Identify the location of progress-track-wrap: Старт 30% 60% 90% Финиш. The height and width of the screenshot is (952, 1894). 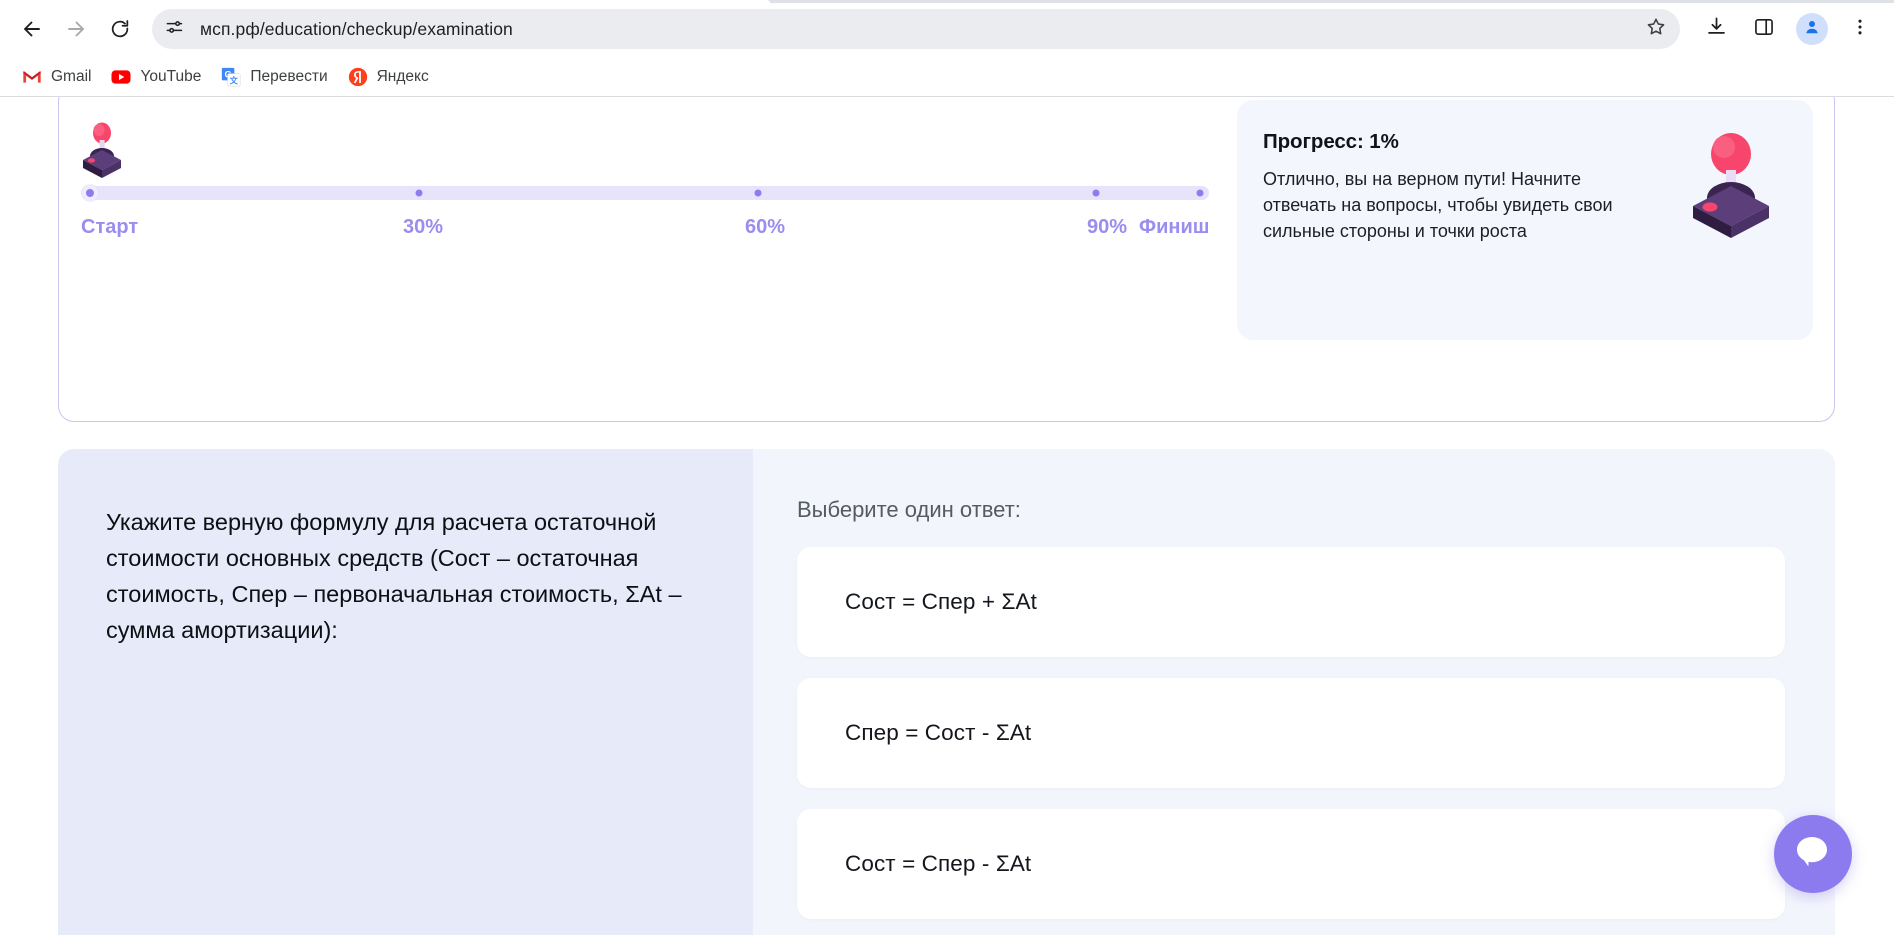
(651, 183).